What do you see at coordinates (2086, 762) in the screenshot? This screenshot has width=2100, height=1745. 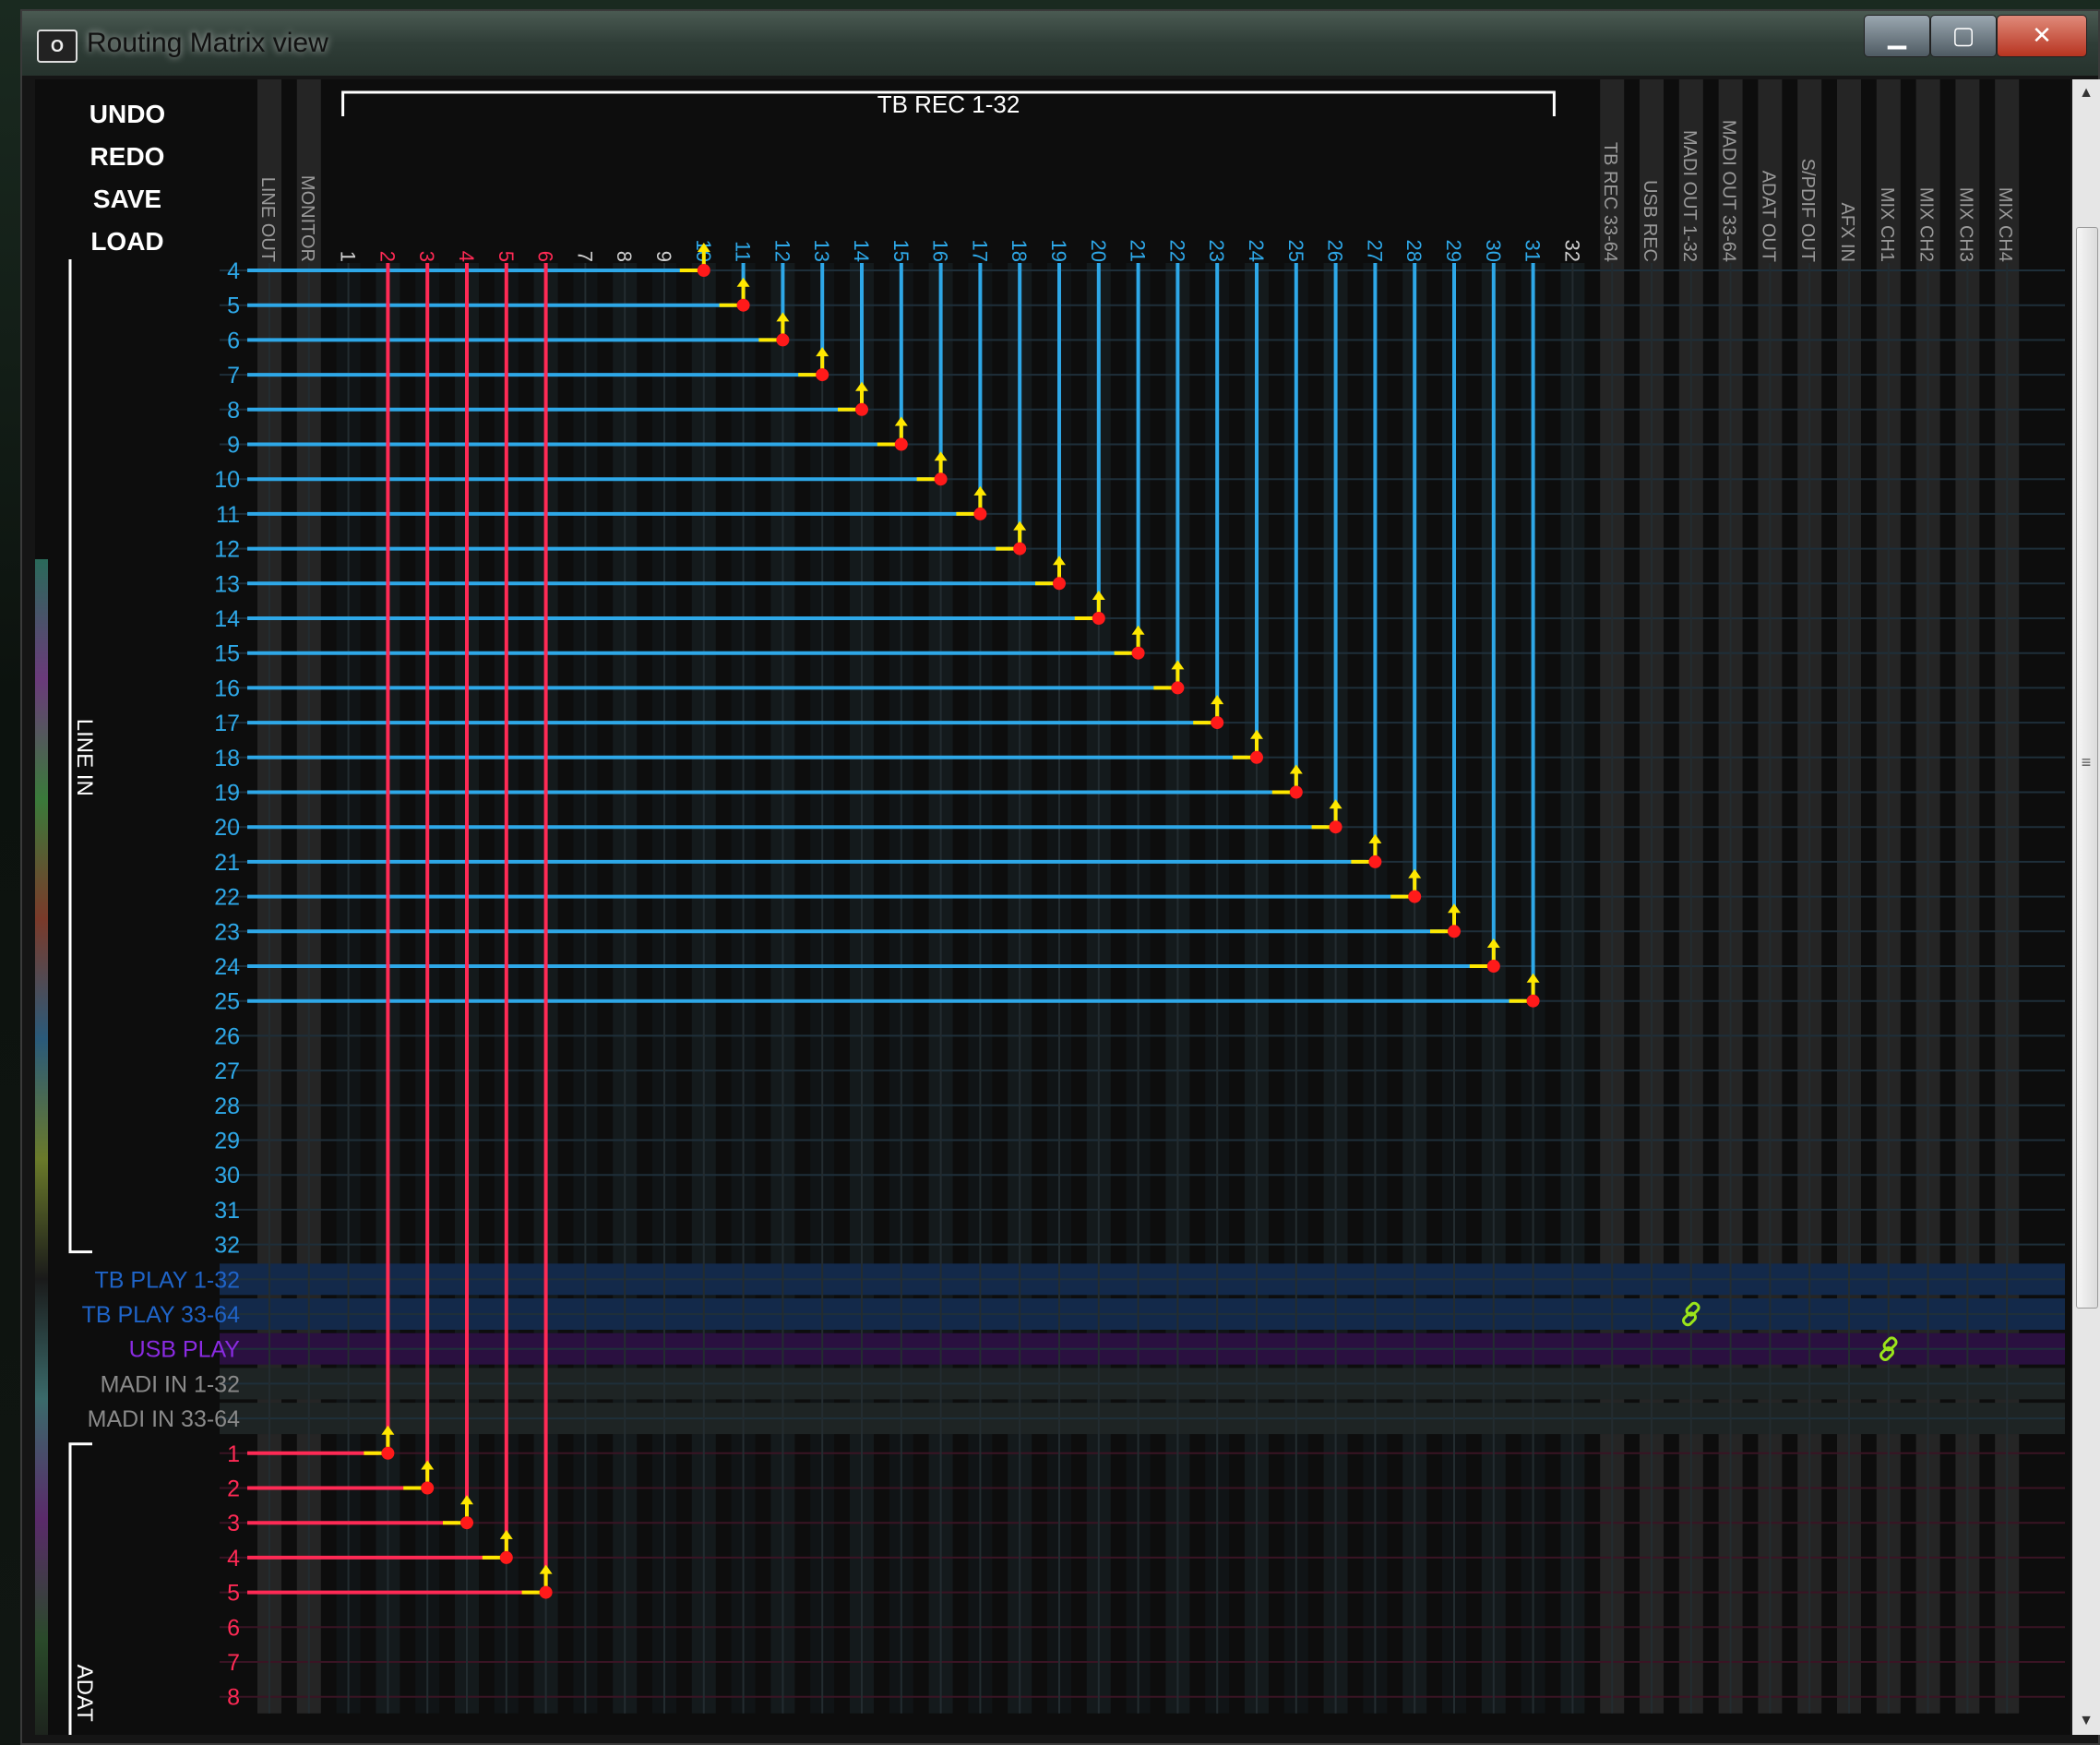 I see `scrollbar-grip-icon: ≡` at bounding box center [2086, 762].